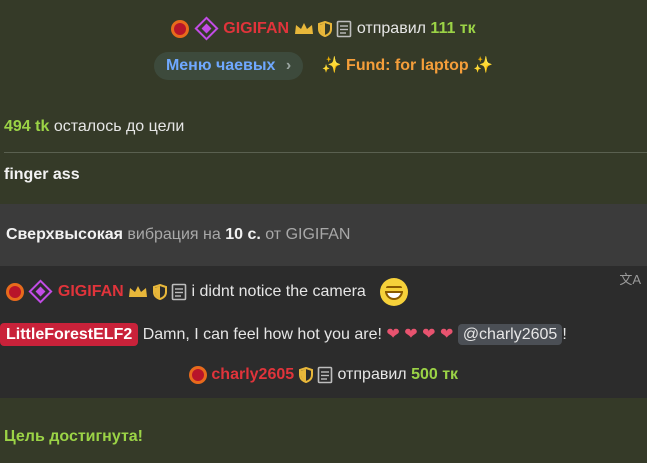 Image resolution: width=647 pixels, height=463 pixels. I want to click on tip-amount: 500 тк, so click(435, 374).